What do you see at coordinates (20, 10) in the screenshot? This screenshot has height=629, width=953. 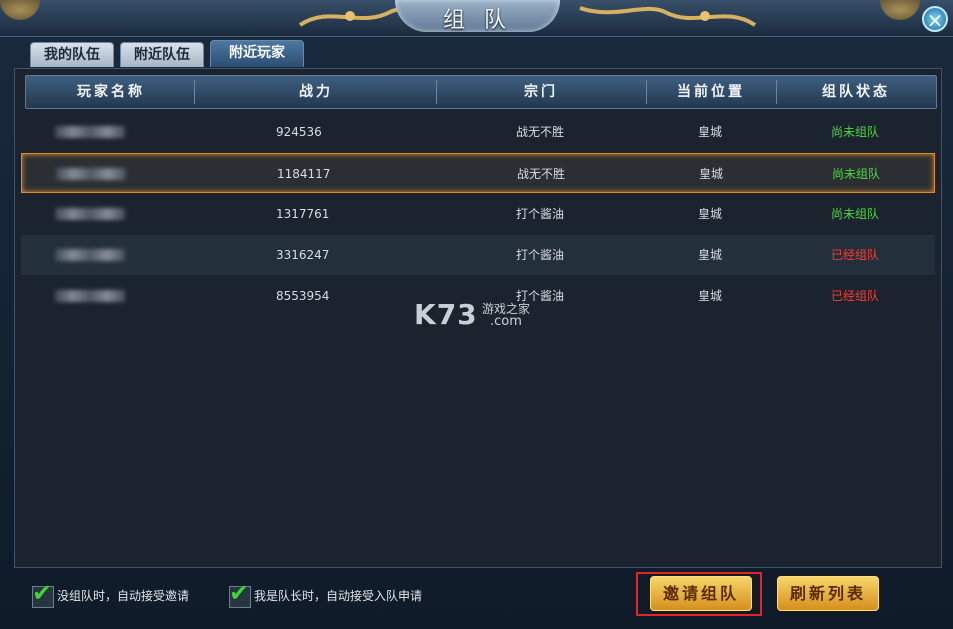 I see `corner-ornament-left-icon` at bounding box center [20, 10].